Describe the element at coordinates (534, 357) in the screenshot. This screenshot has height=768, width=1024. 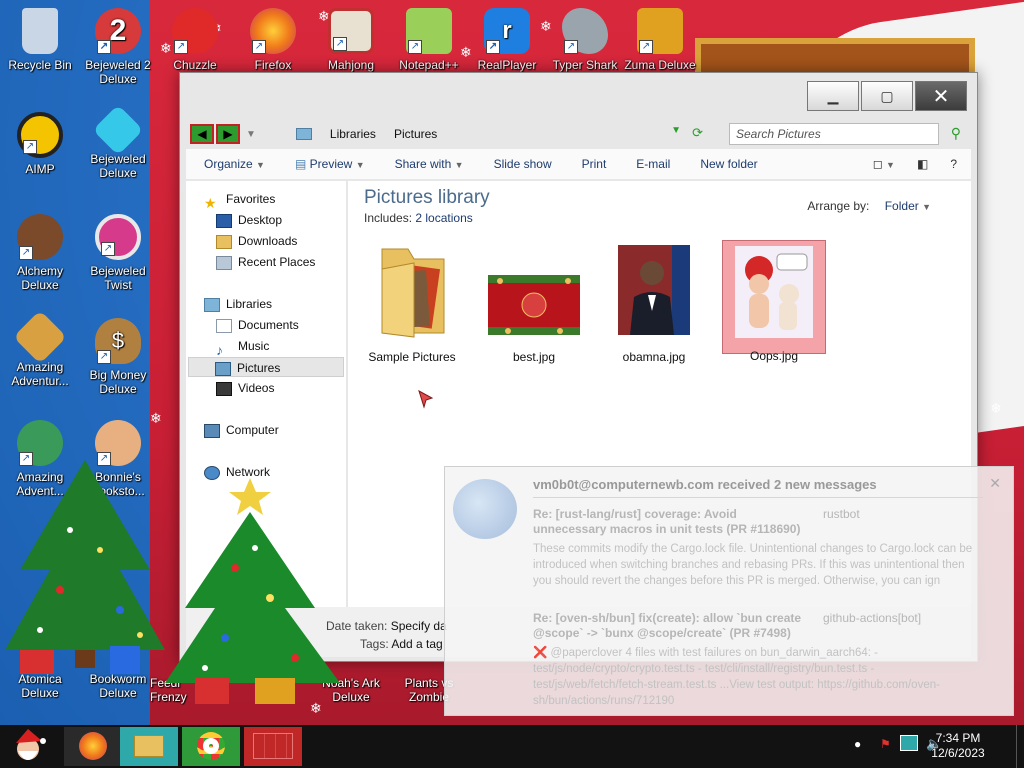
I see `file-name: best.jpg` at that location.